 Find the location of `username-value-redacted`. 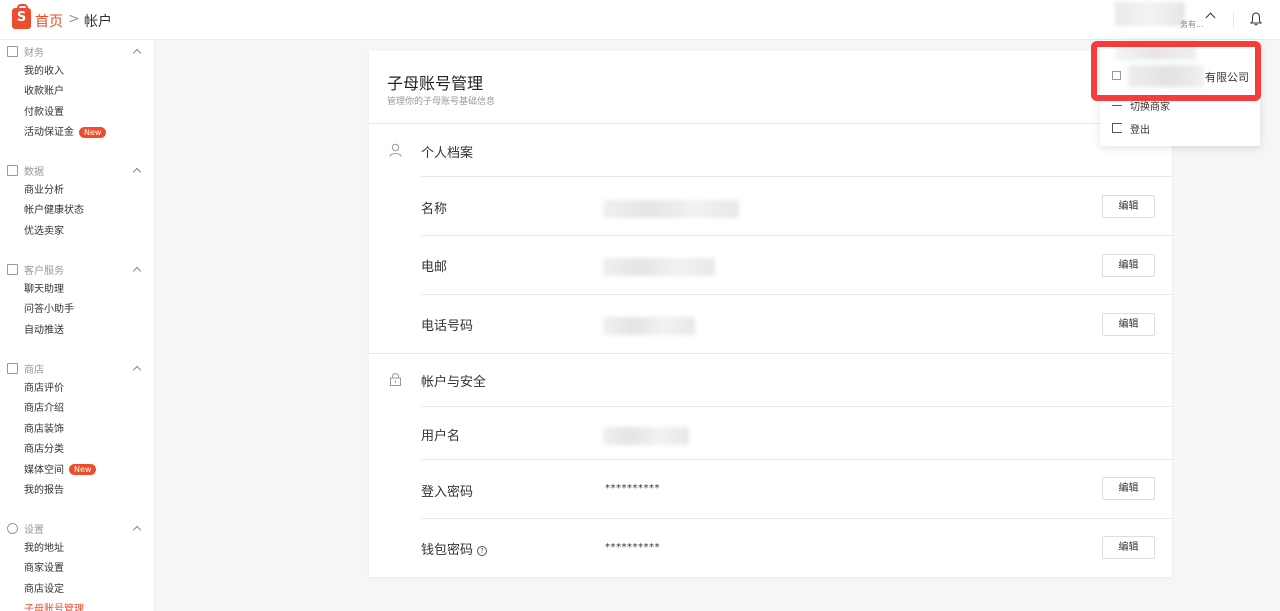

username-value-redacted is located at coordinates (646, 436).